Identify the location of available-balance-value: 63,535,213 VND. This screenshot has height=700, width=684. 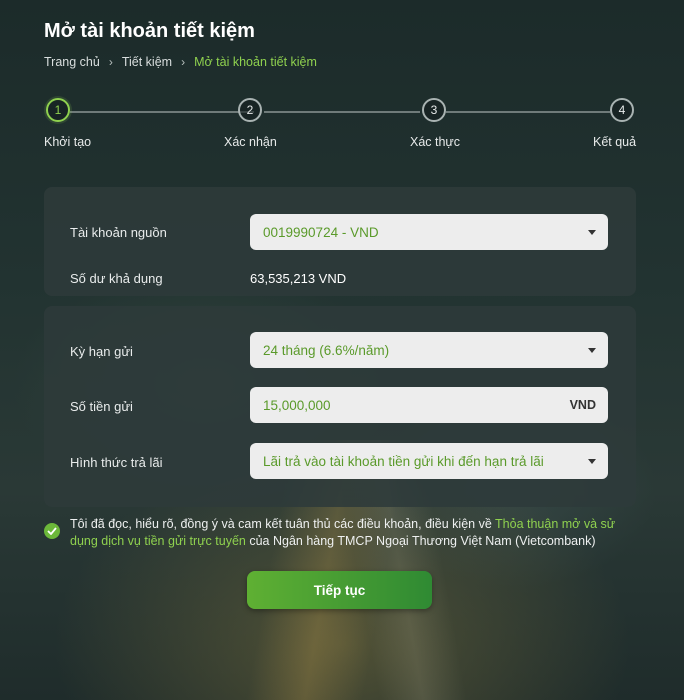
(298, 278).